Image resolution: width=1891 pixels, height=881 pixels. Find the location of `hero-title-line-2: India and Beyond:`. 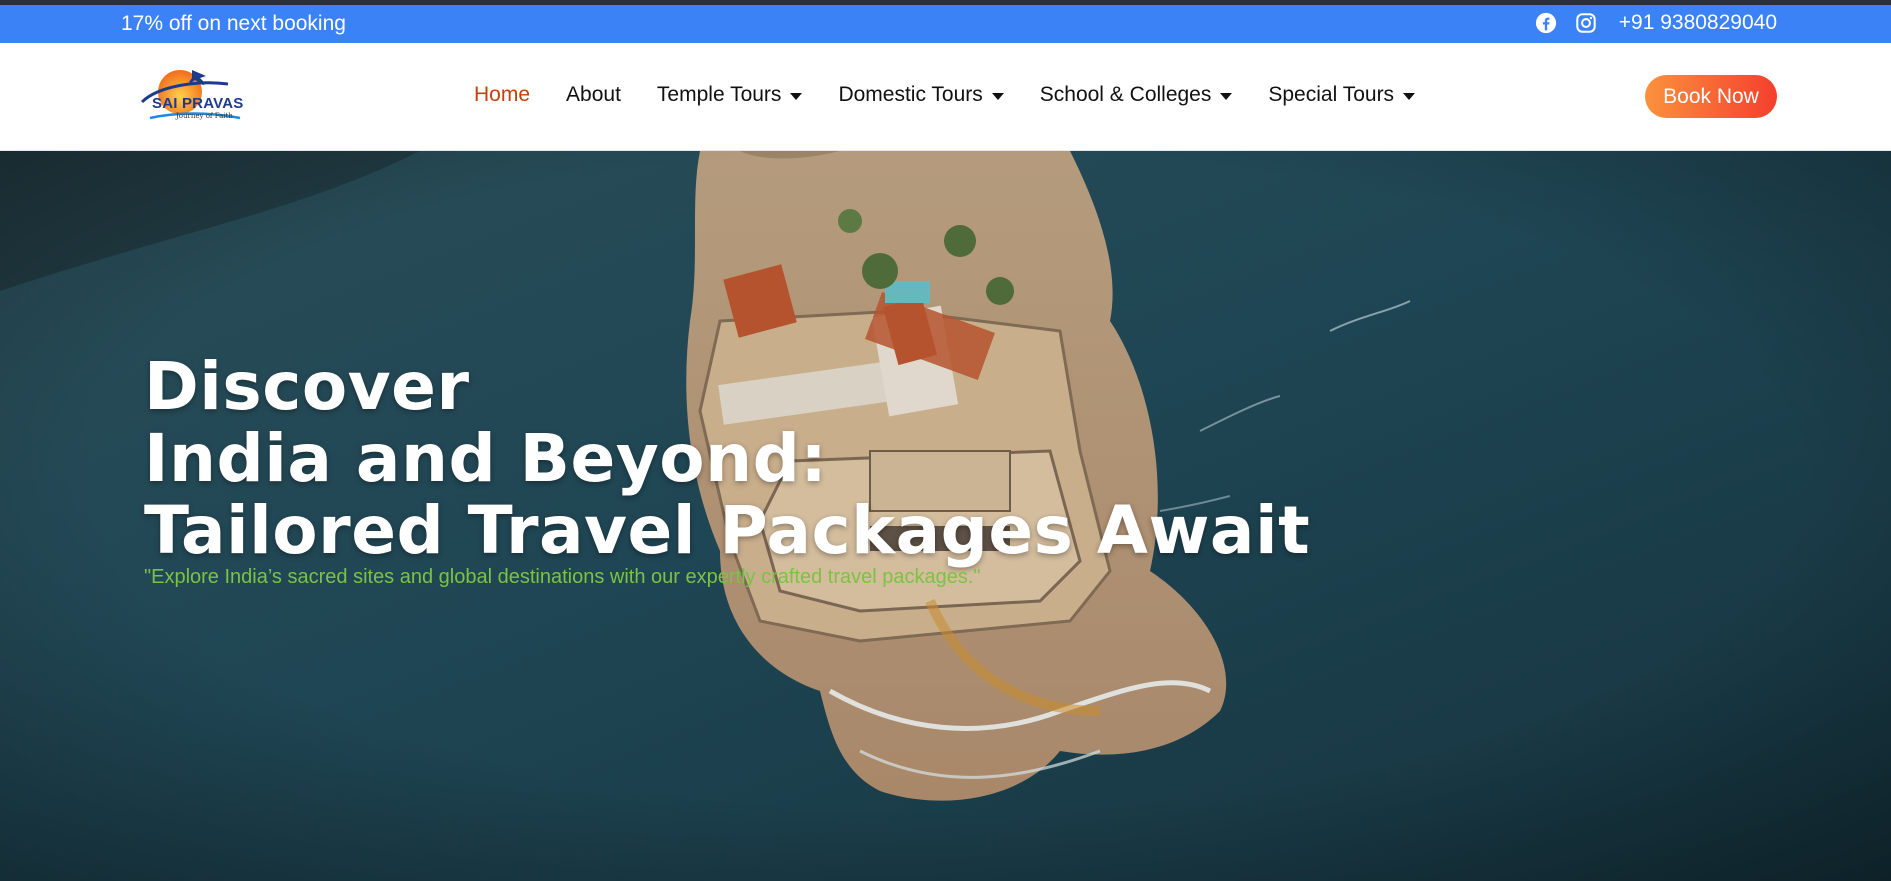

hero-title-line-2: India and Beyond: is located at coordinates (486, 458).